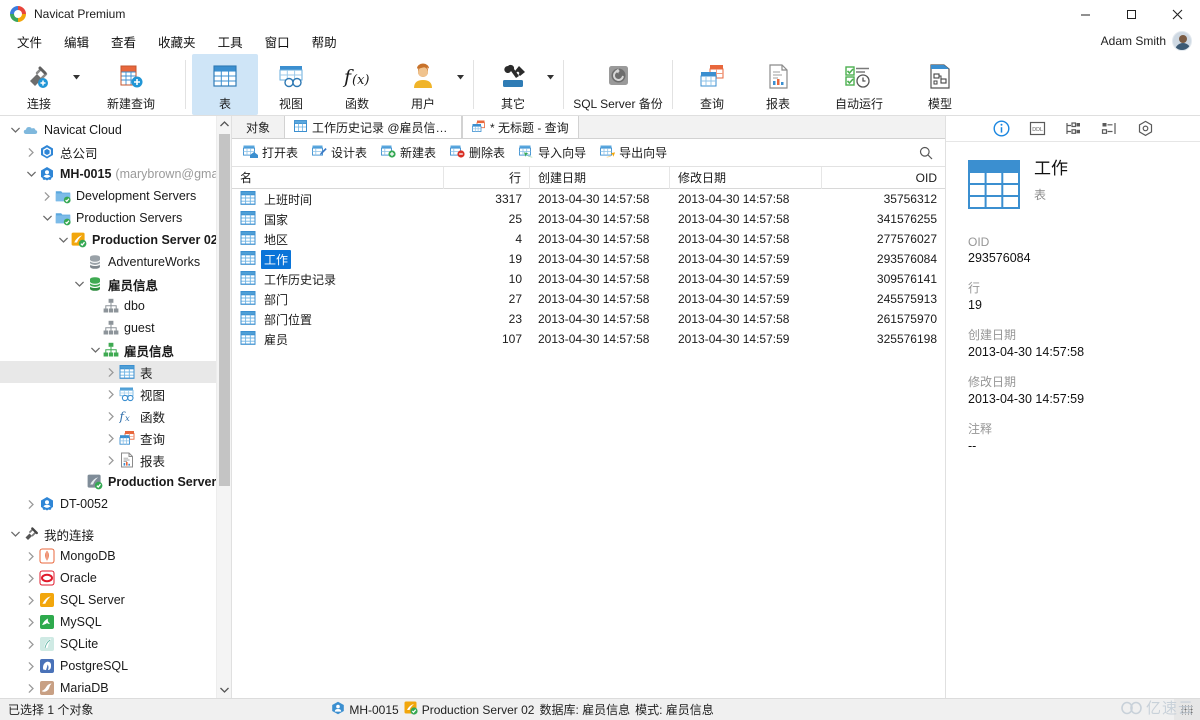  Describe the element at coordinates (115, 622) in the screenshot. I see `sidebar-item-mysql: MySQL` at that location.